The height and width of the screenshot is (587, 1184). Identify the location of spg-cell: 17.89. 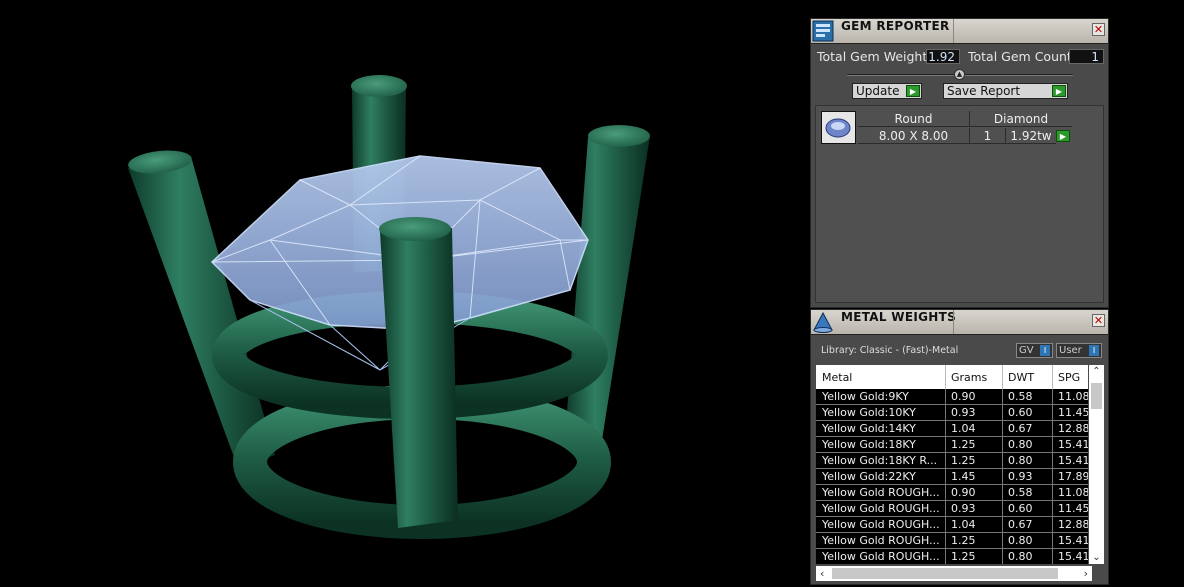
(1073, 476).